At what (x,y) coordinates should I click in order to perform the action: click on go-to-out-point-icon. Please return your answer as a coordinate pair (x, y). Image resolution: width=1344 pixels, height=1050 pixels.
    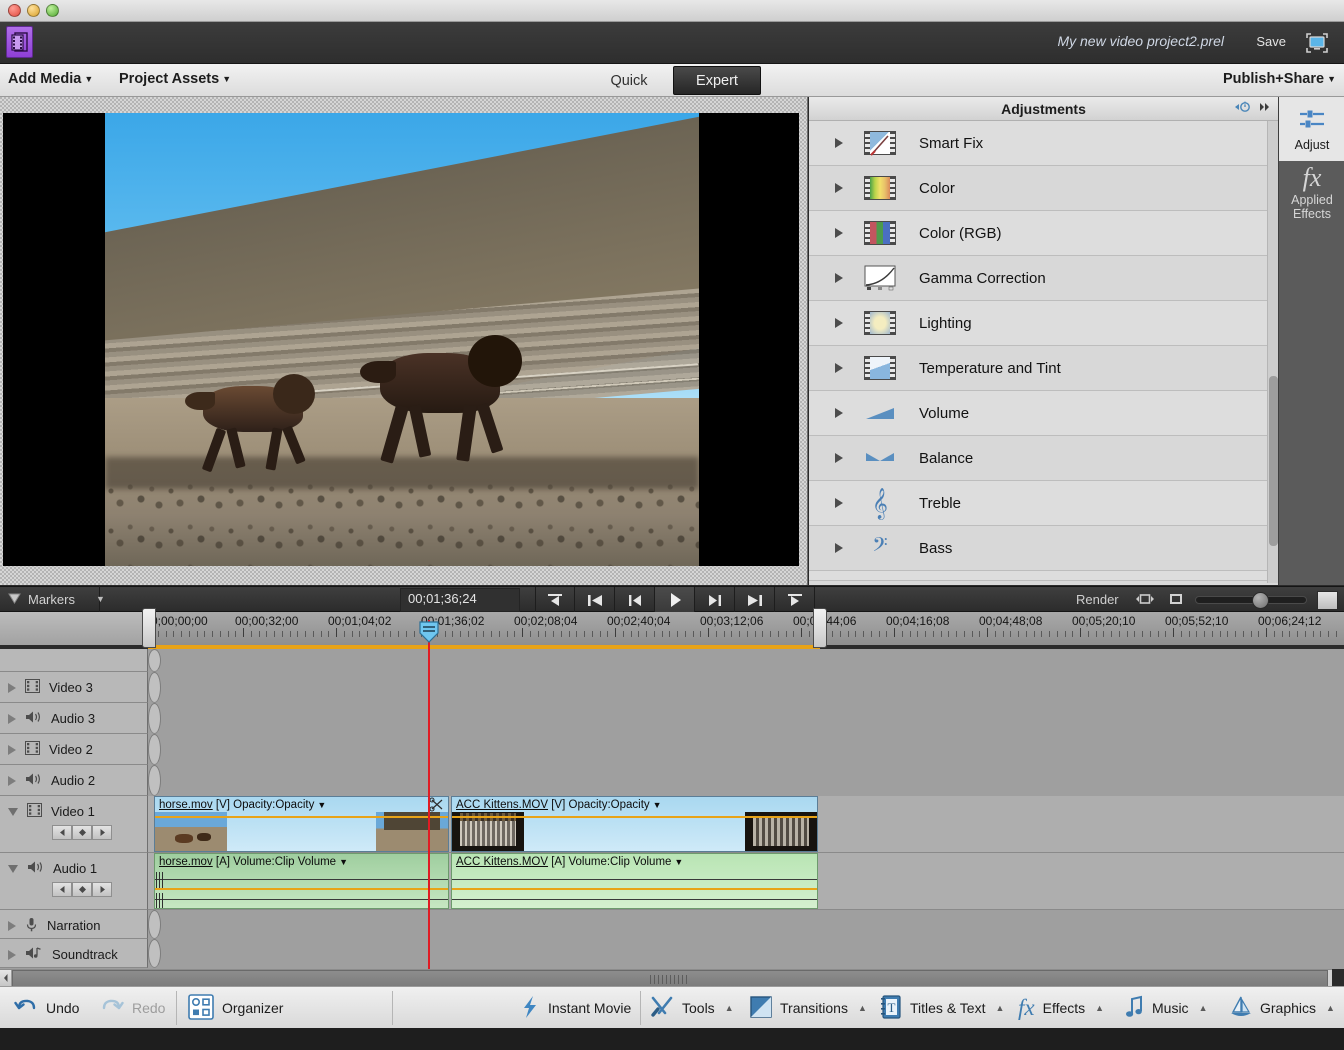
    Looking at the image, I should click on (795, 600).